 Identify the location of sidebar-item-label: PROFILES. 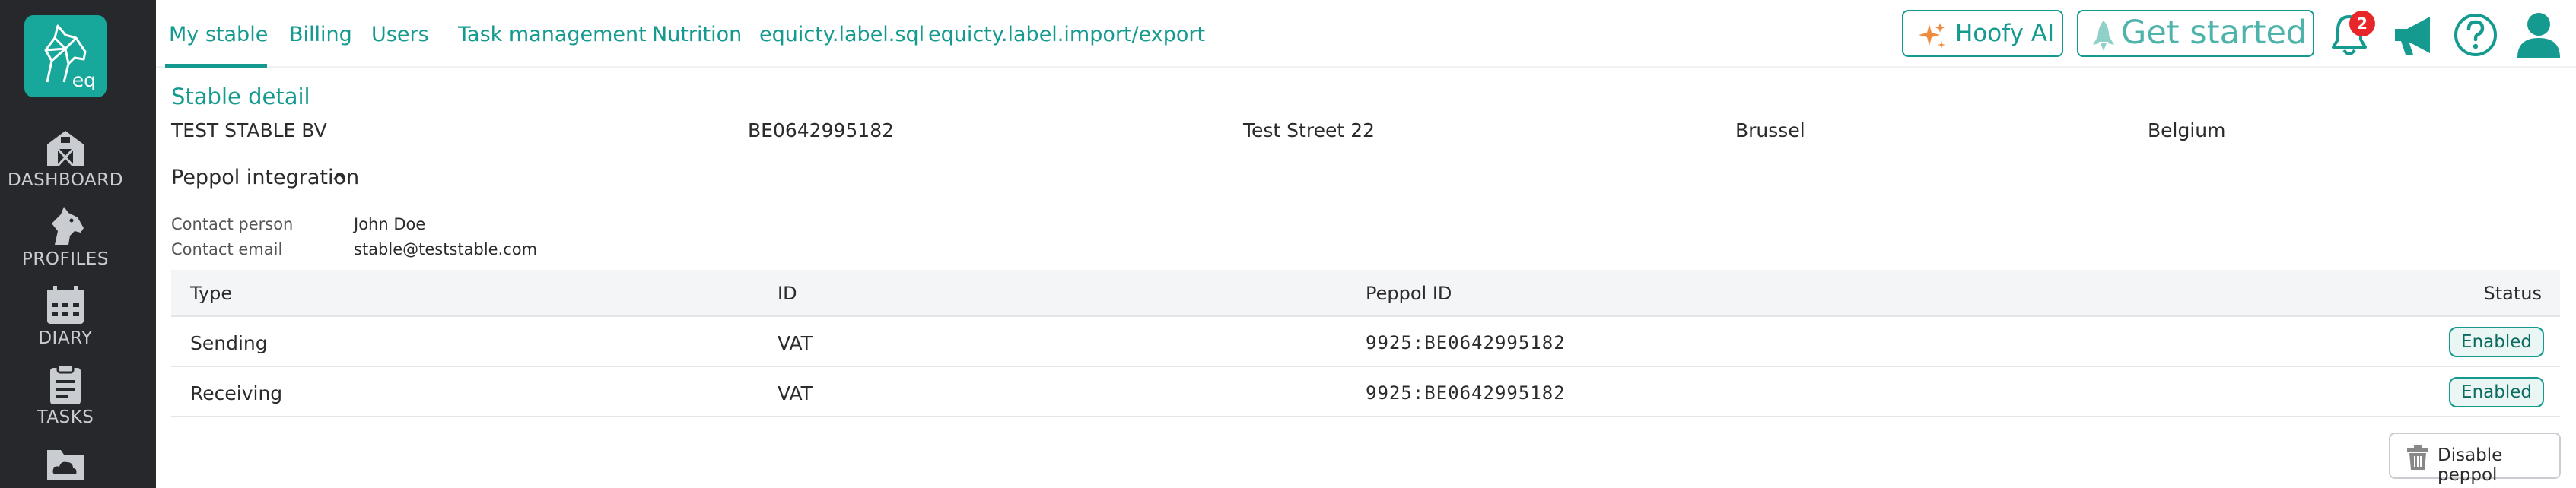
(65, 259).